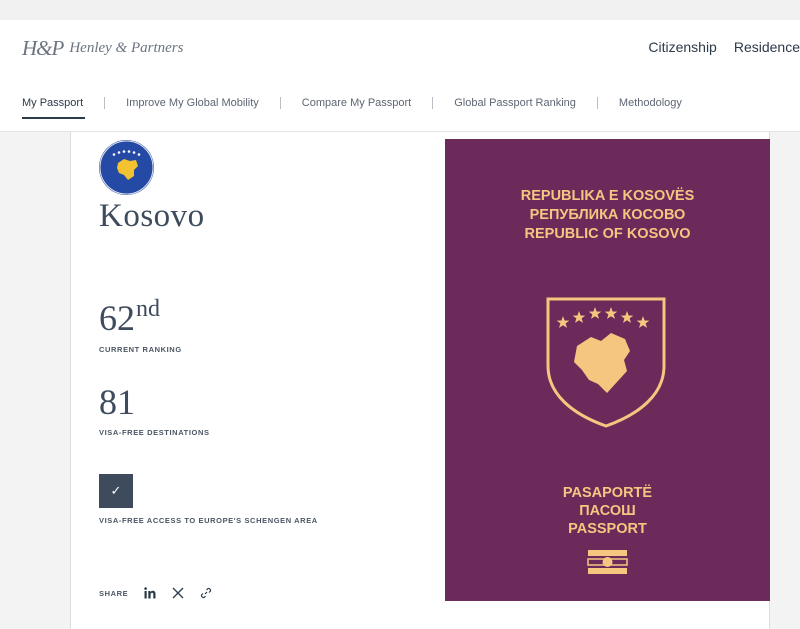 Image resolution: width=800 pixels, height=629 pixels. I want to click on ranking-value: 62nd, so click(129, 317).